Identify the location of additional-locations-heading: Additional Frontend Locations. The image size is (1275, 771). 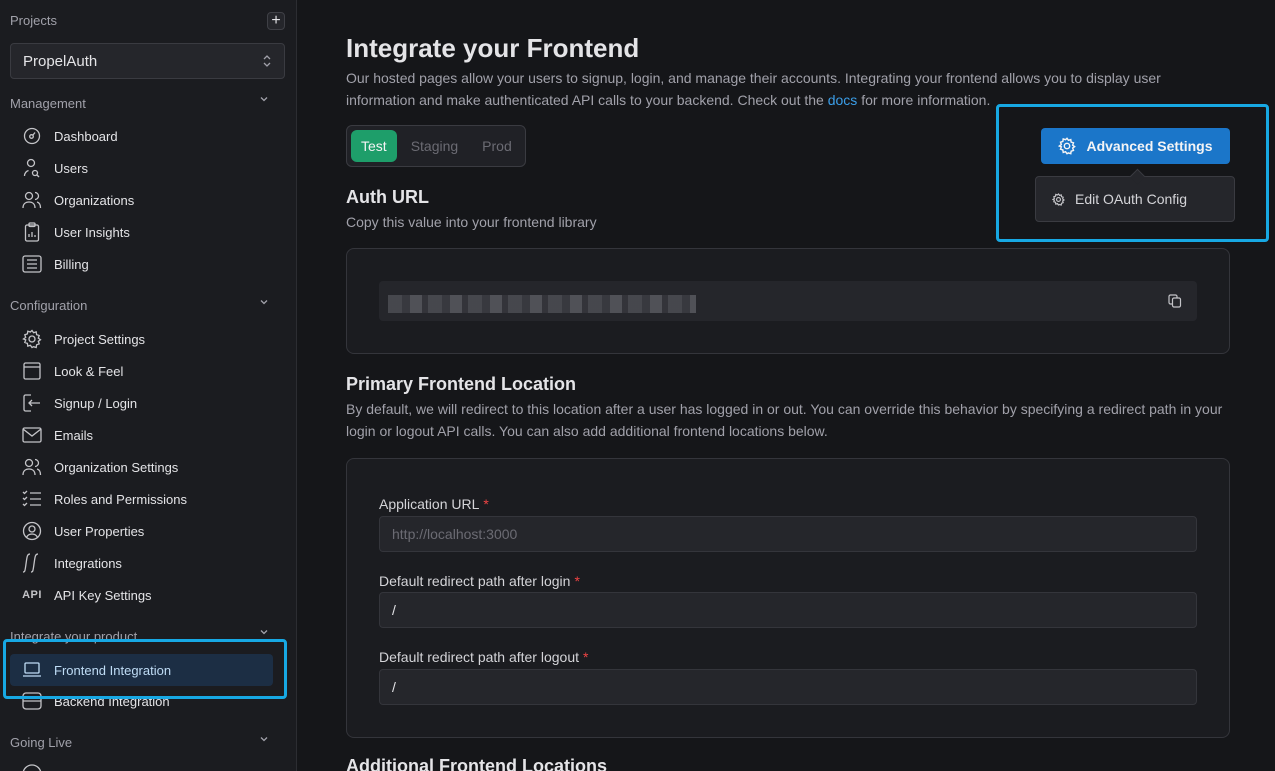
(476, 763).